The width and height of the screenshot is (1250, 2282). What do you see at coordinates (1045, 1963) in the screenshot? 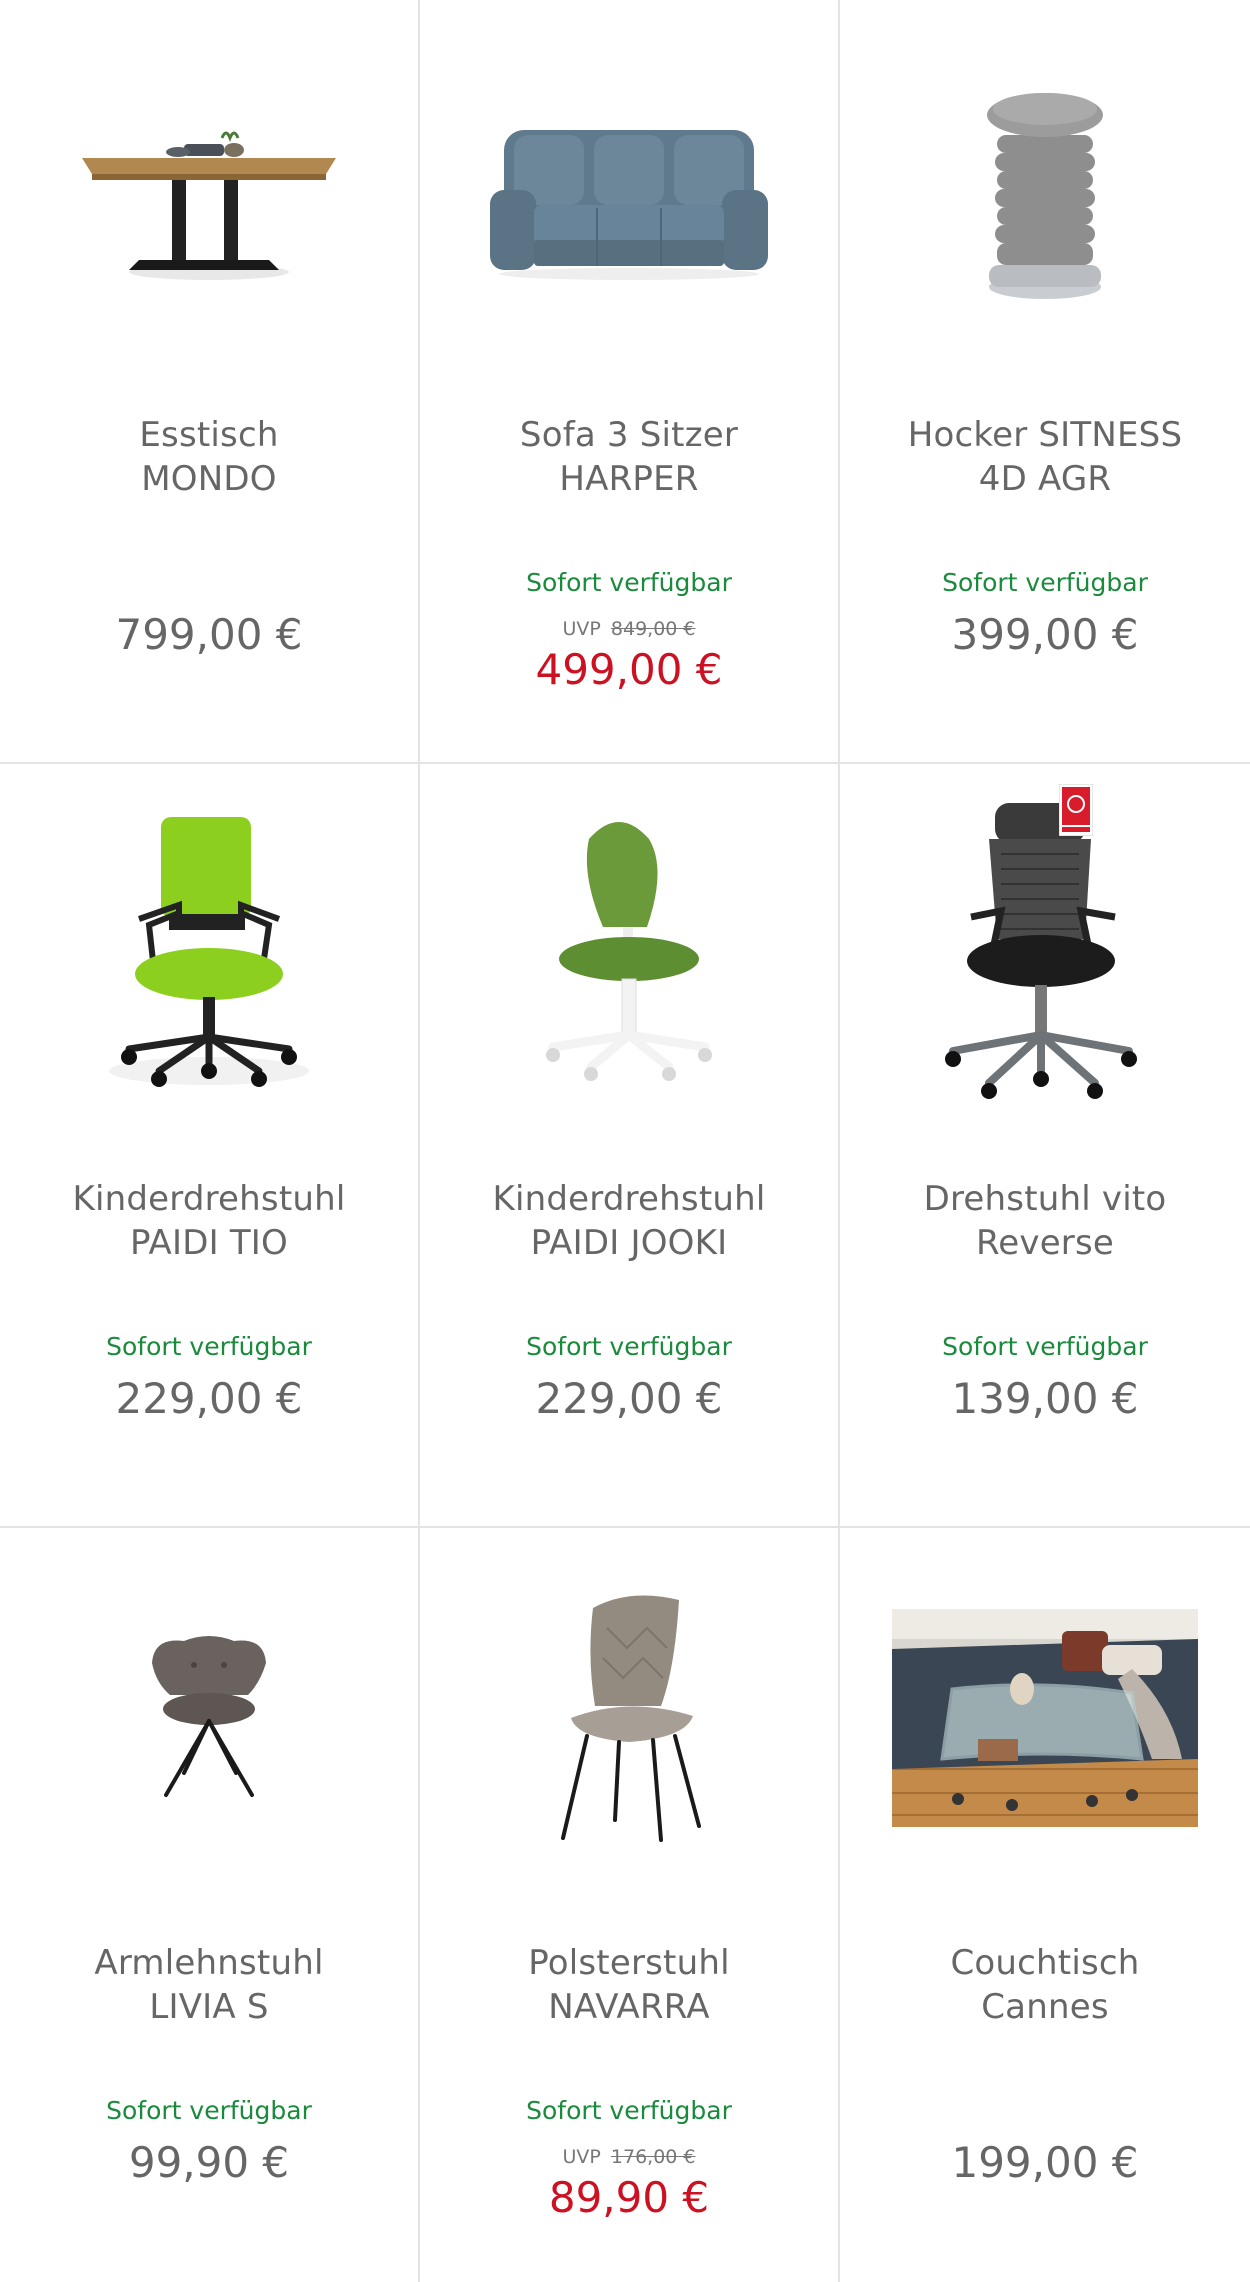
I see `product-name-line1: Couchtisch` at bounding box center [1045, 1963].